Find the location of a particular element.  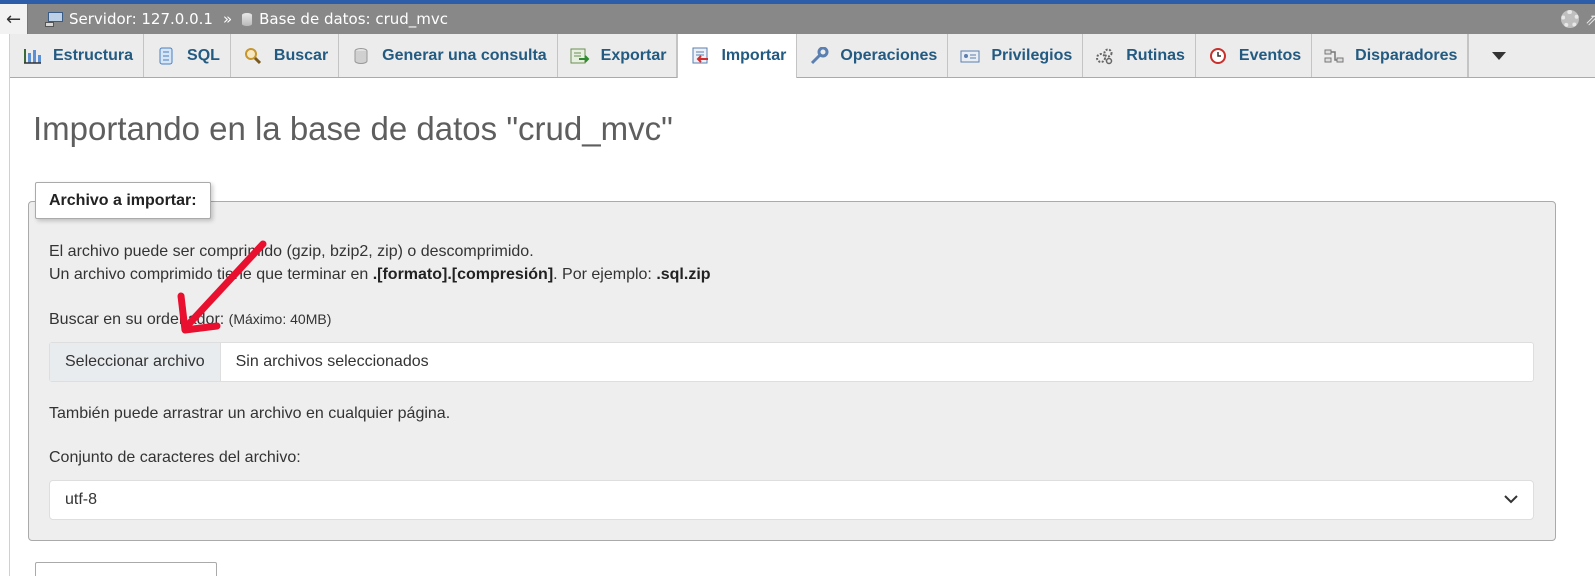

breadcrumb-database-label: Base de datos: crud_mvc is located at coordinates (353, 19).